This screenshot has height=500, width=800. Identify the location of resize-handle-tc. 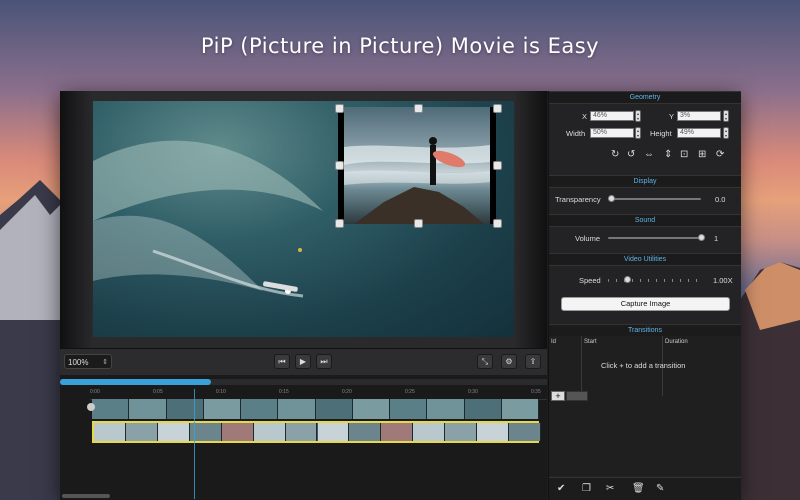
(418, 108).